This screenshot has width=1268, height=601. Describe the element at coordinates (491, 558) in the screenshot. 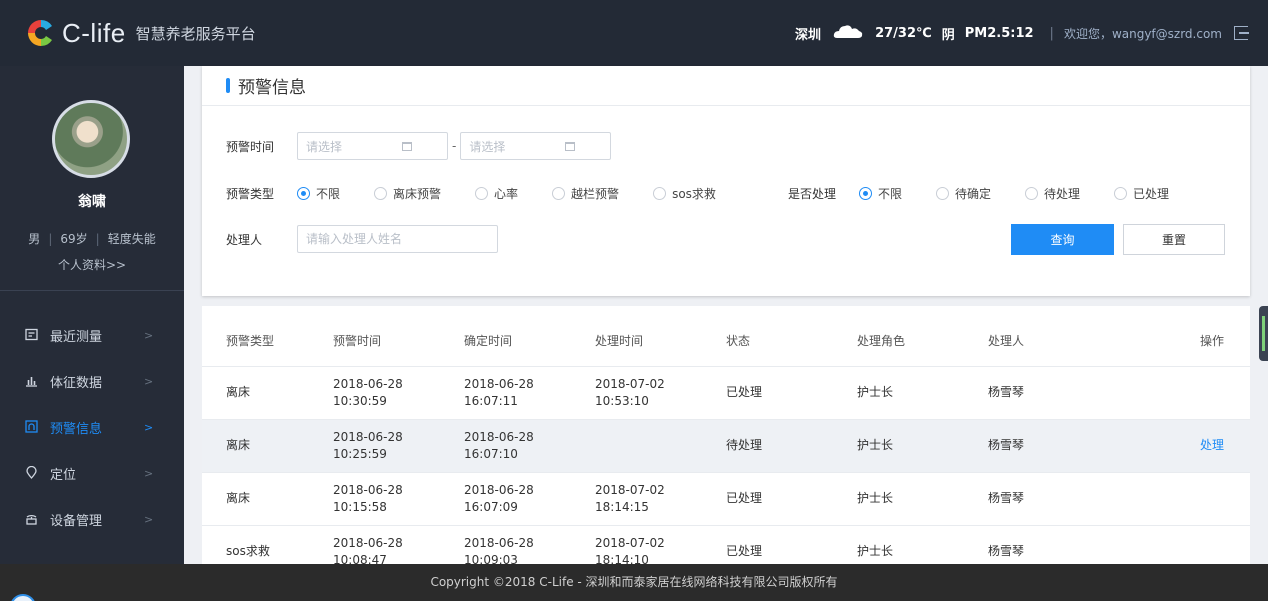

I see `confirm-time: 10:09:03` at that location.